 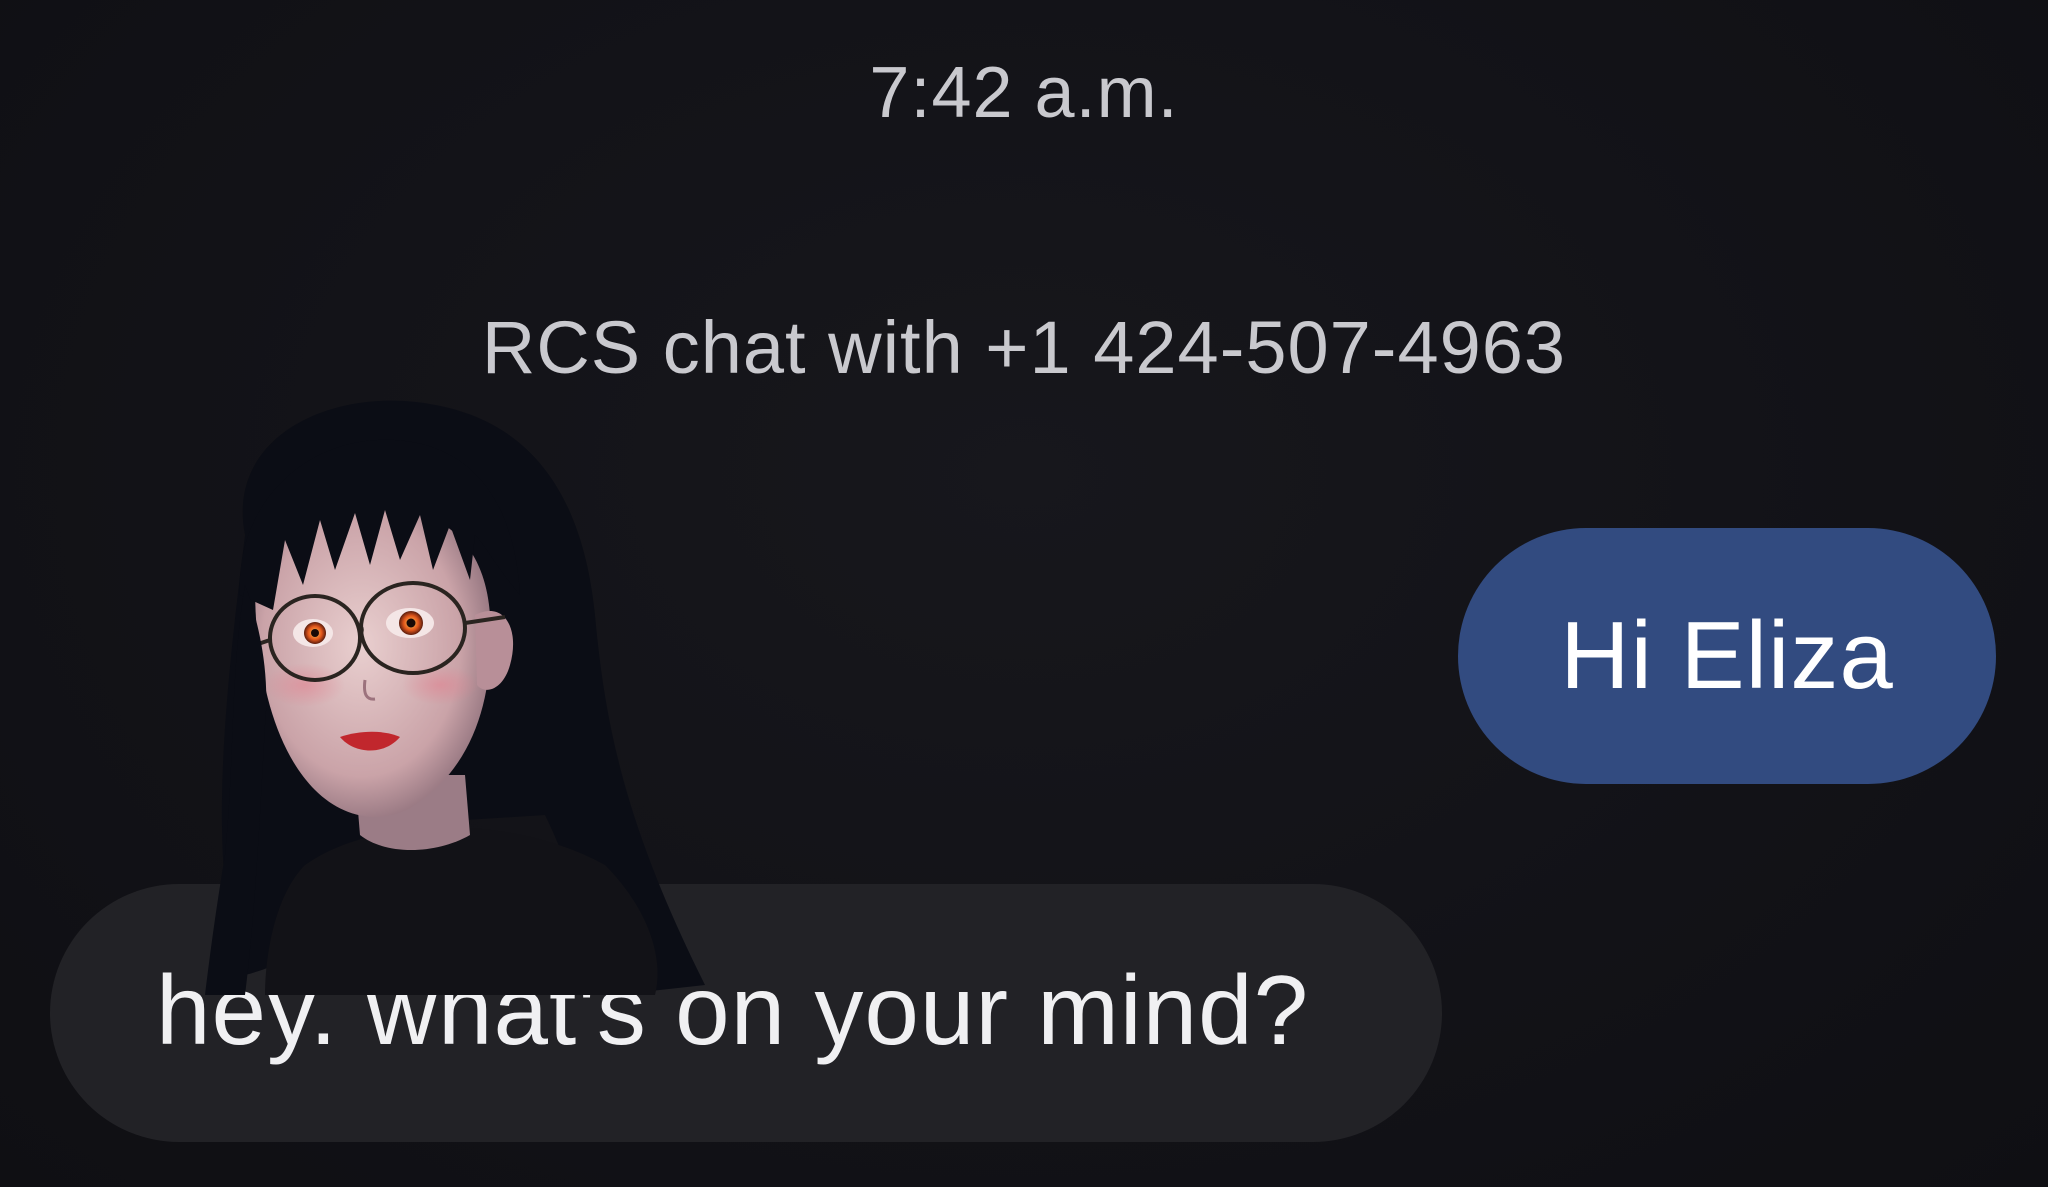 What do you see at coordinates (1024, 93) in the screenshot?
I see `message-timestamp: 7:42 a.m.` at bounding box center [1024, 93].